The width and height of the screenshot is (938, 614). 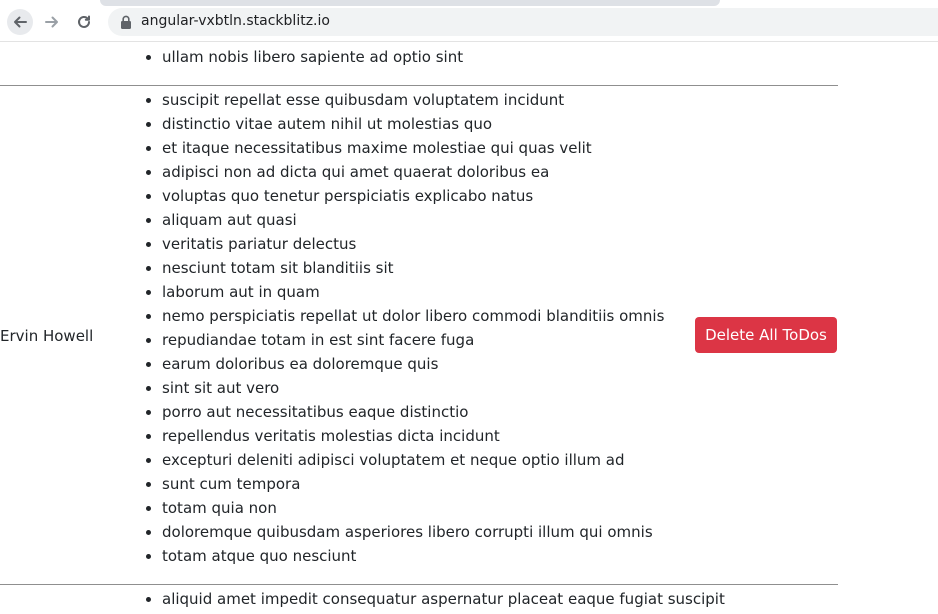 What do you see at coordinates (413, 220) in the screenshot?
I see `todo-item: aliquam aut quasi` at bounding box center [413, 220].